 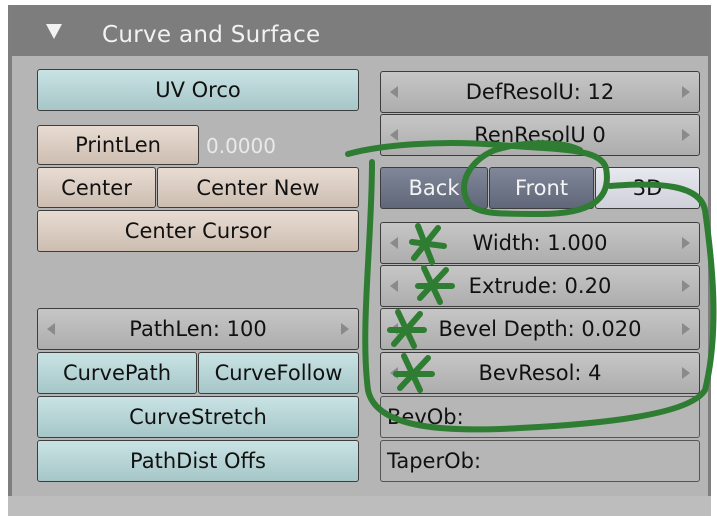 I want to click on renresolu-field: RenResolU 0, so click(x=540, y=135).